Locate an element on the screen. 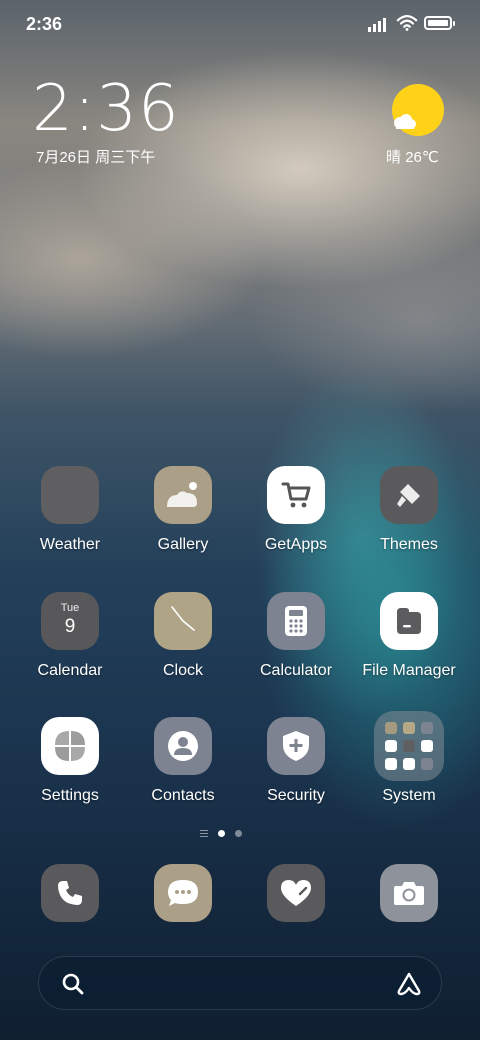 This screenshot has width=480, height=1040. page-indicator is located at coordinates (221, 833).